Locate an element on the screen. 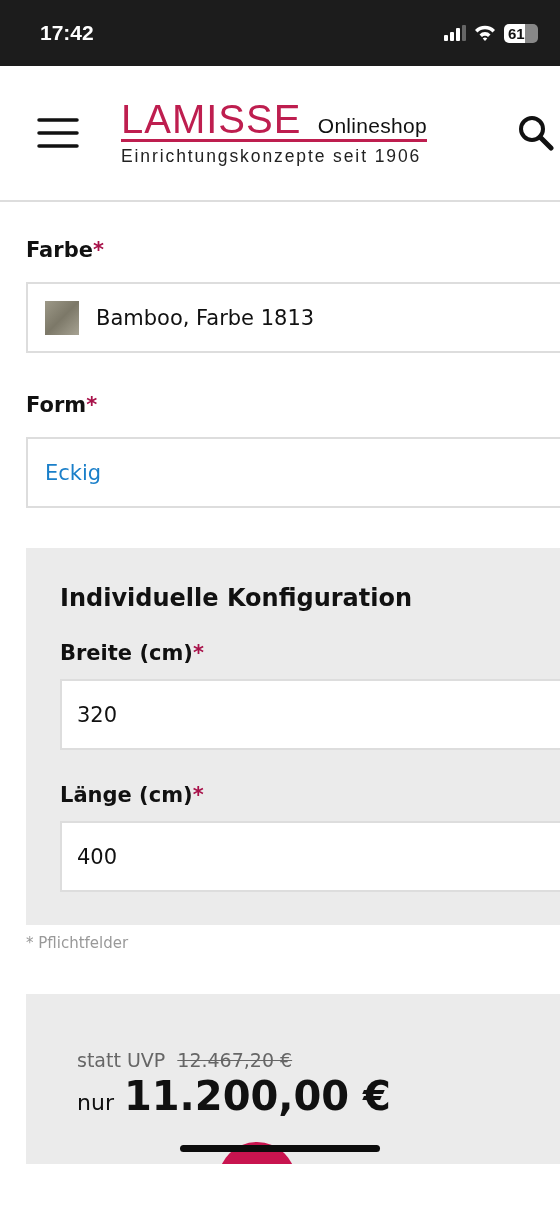 The width and height of the screenshot is (560, 1212). battery-icon: 61 is located at coordinates (521, 33).